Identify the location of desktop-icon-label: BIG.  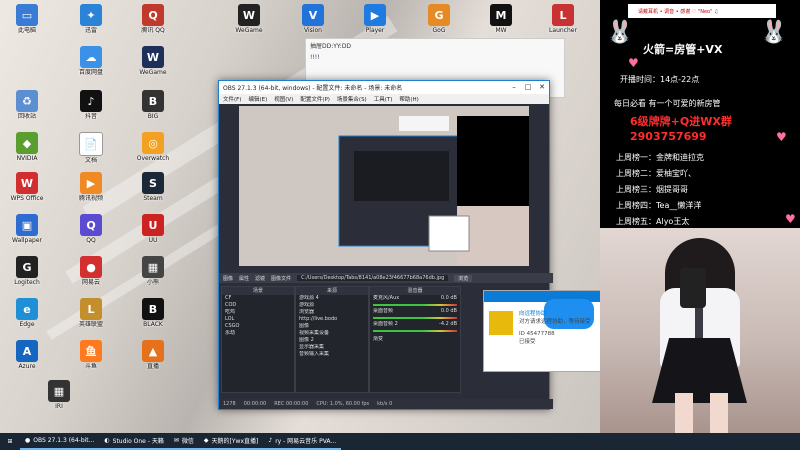
(153, 116).